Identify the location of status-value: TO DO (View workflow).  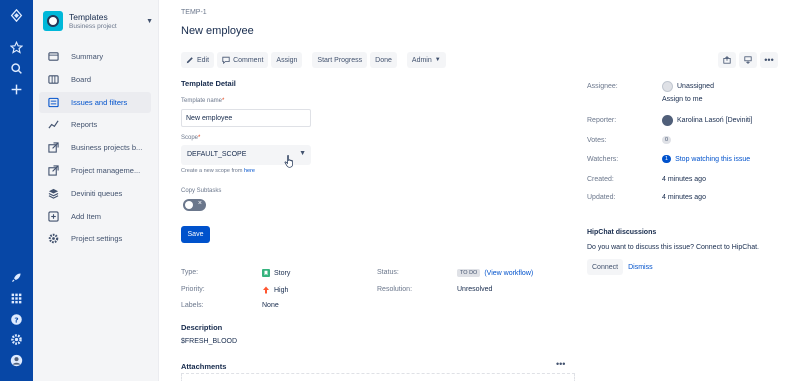
(495, 273).